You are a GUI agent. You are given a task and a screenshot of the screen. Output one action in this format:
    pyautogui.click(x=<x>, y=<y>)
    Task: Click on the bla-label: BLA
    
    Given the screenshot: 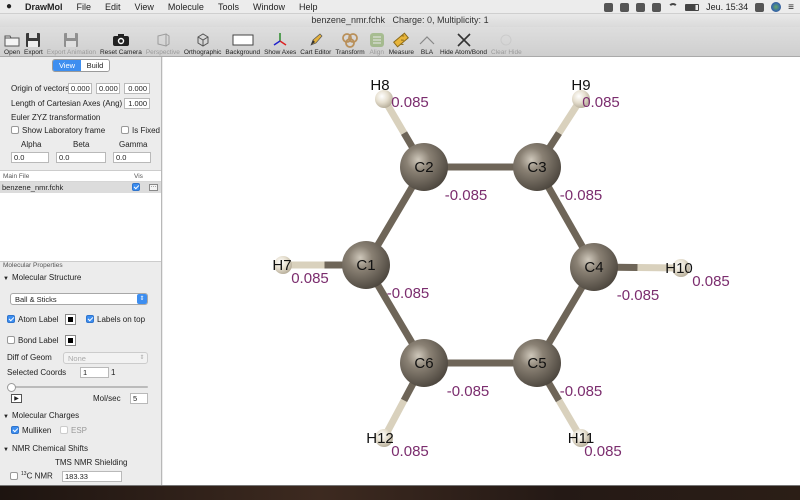 What is the action you would take?
    pyautogui.click(x=427, y=52)
    